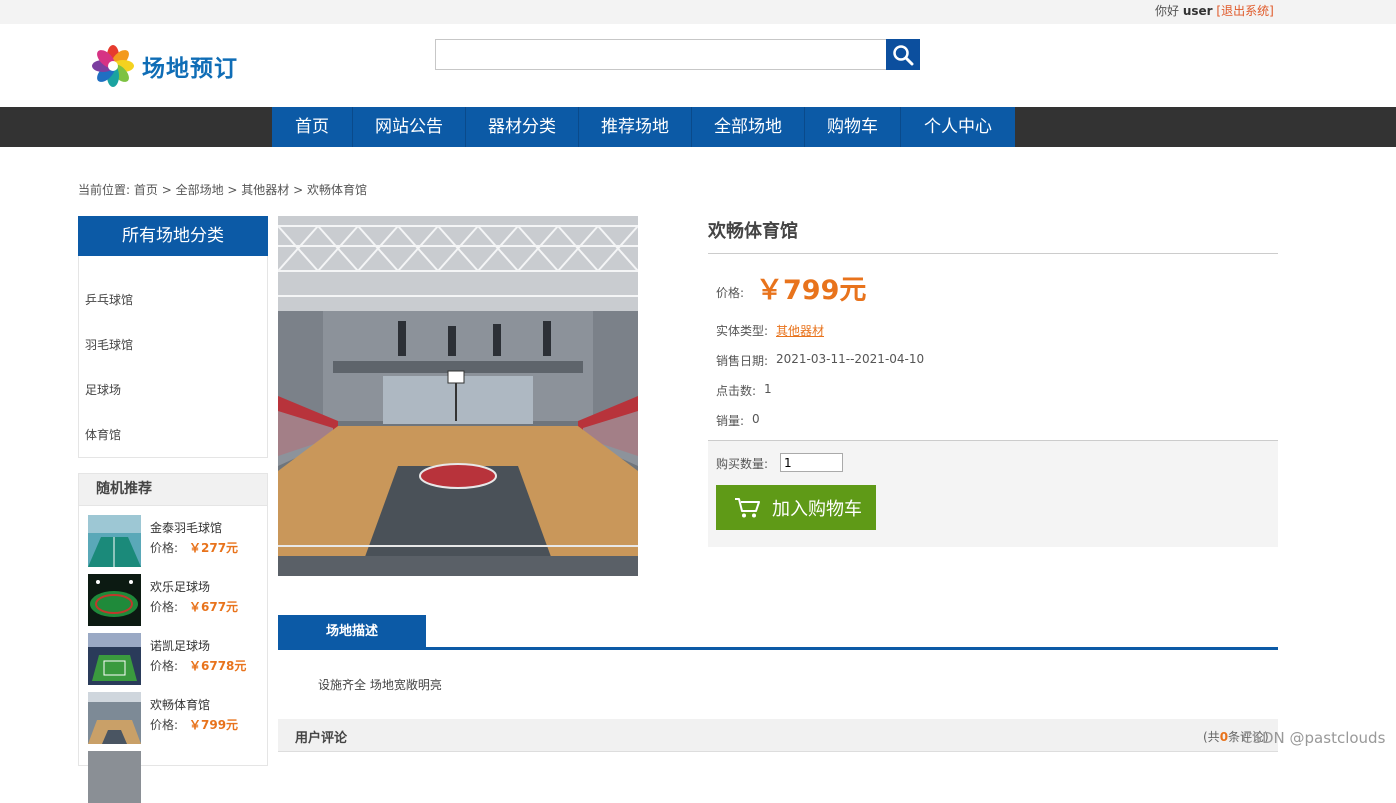 The height and width of the screenshot is (803, 1396). I want to click on reviews-count-number: 0, so click(1224, 737).